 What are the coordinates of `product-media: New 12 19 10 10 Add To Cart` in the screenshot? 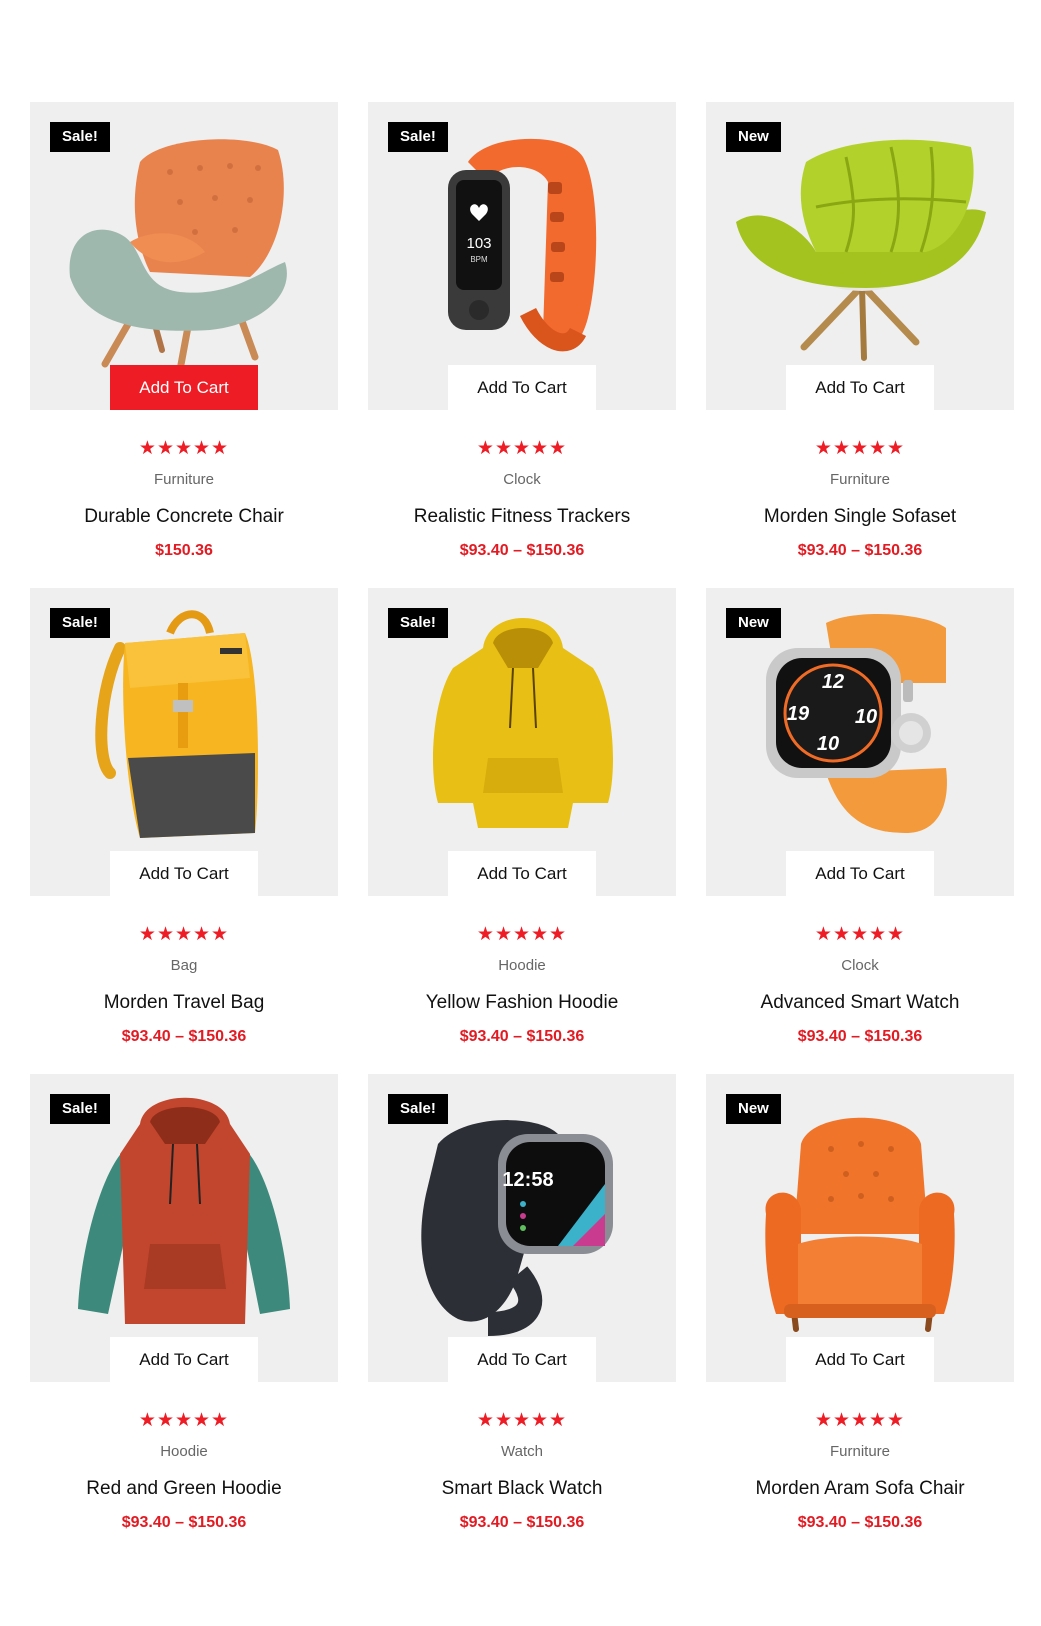 It's located at (860, 742).